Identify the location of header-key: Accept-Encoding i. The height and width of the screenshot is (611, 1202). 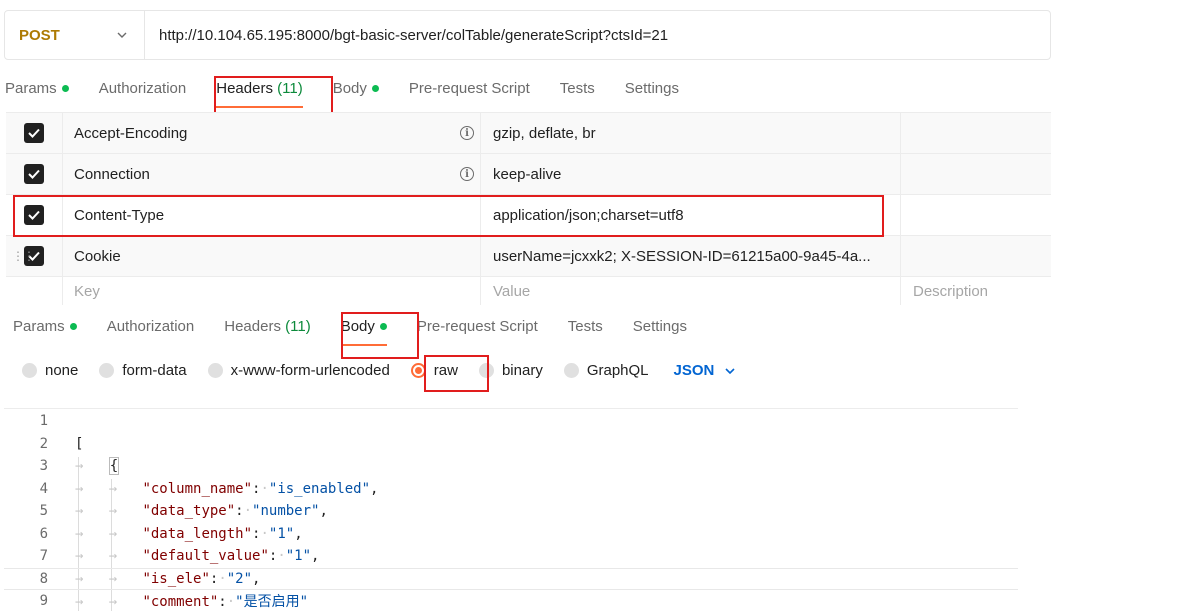
(272, 133).